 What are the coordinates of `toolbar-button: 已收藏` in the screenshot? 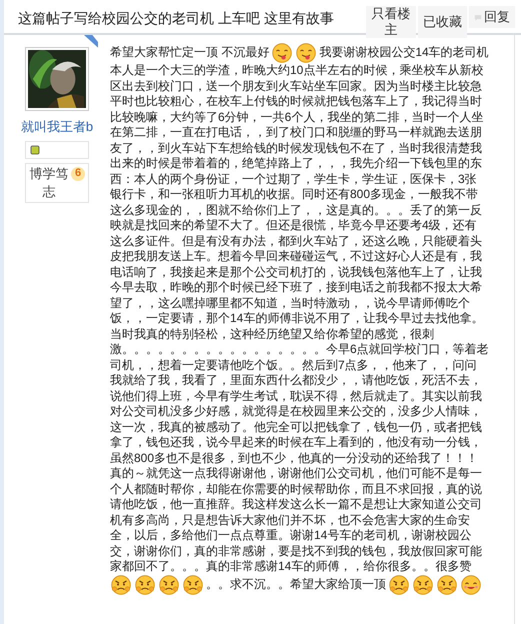 It's located at (442, 22).